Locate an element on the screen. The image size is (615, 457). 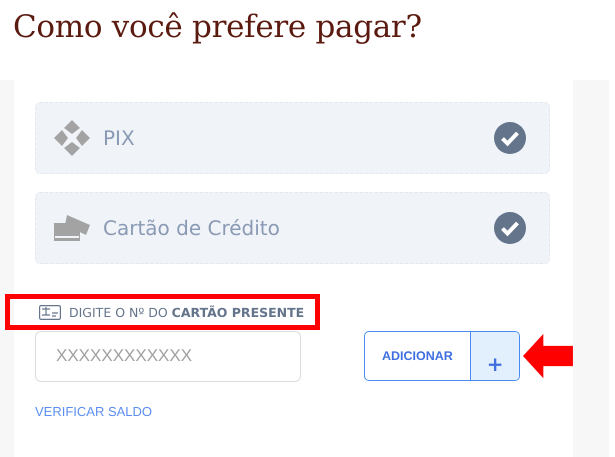
gift-card-input: XXXXXXXXXXXX is located at coordinates (168, 356).